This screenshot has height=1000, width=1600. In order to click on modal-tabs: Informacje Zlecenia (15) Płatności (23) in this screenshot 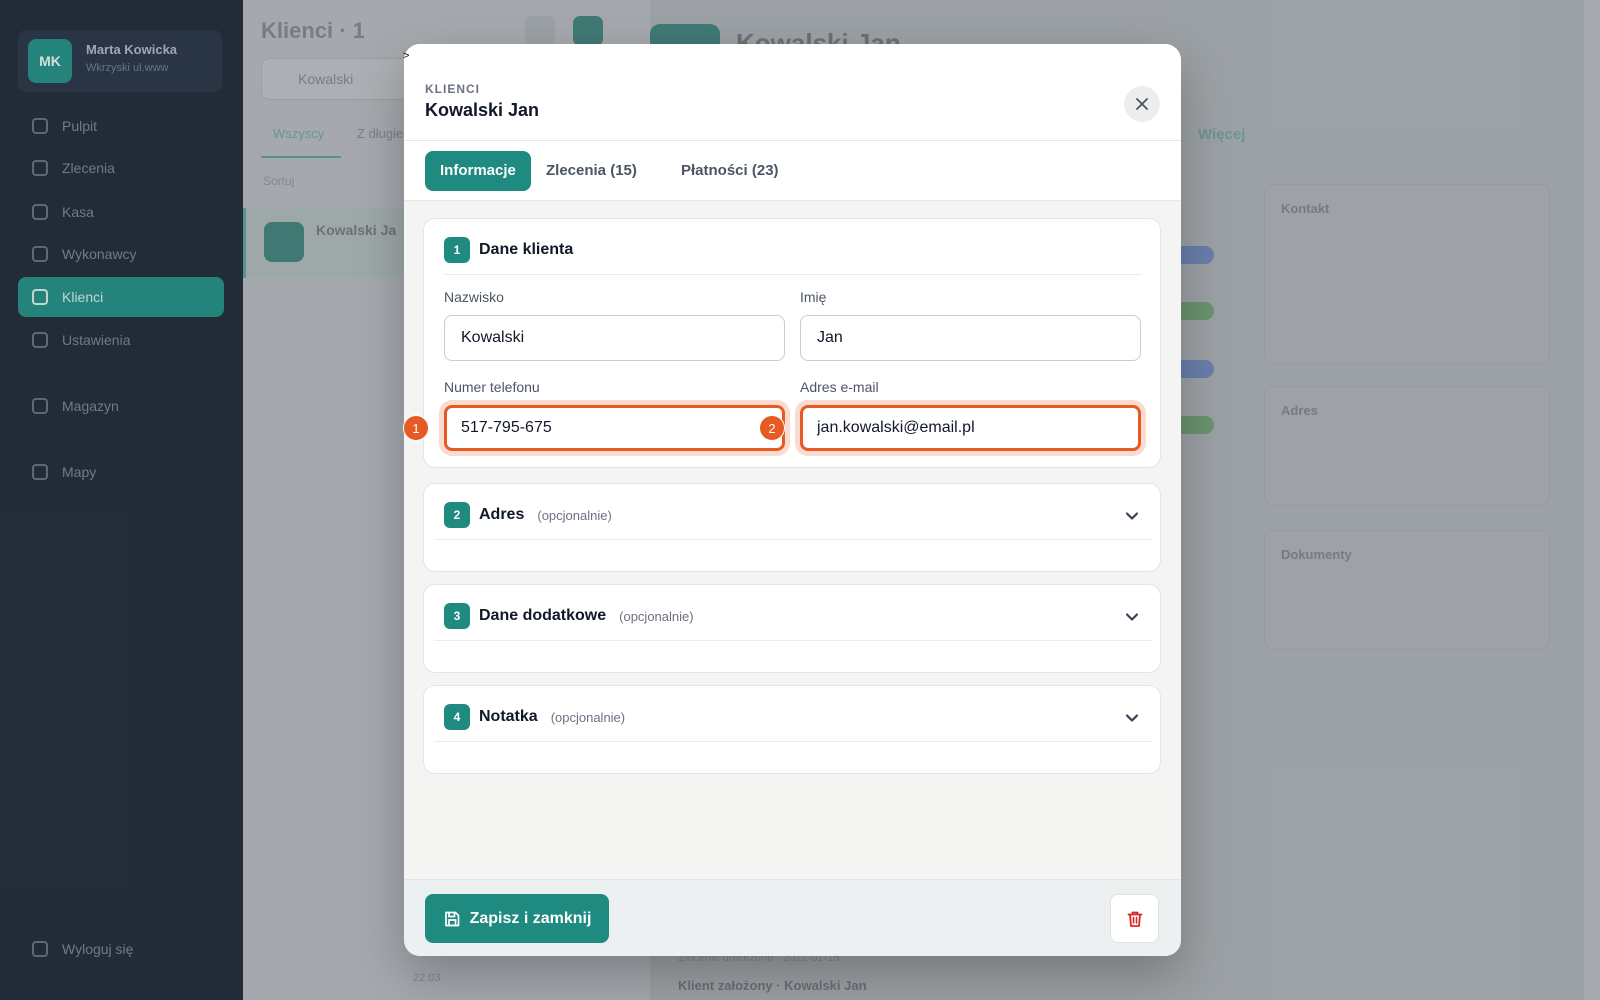, I will do `click(792, 171)`.